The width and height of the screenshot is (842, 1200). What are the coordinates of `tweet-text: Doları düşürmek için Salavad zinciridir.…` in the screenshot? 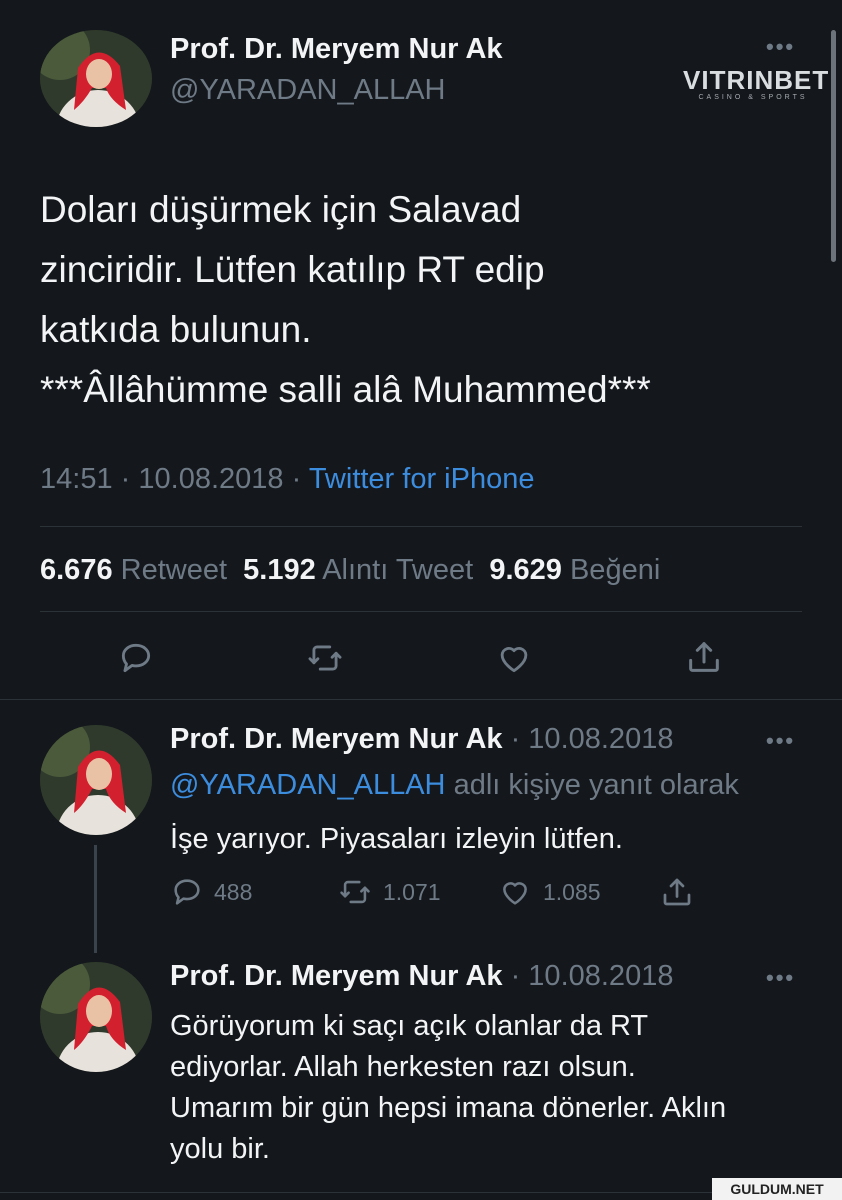 It's located at (345, 300).